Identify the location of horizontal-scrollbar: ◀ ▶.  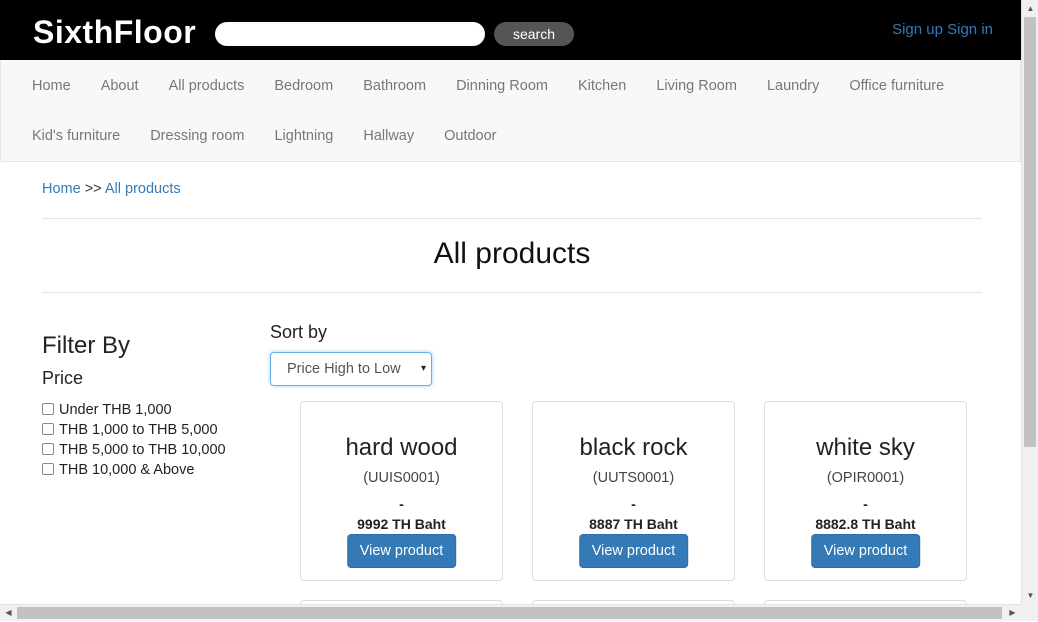
(510, 612).